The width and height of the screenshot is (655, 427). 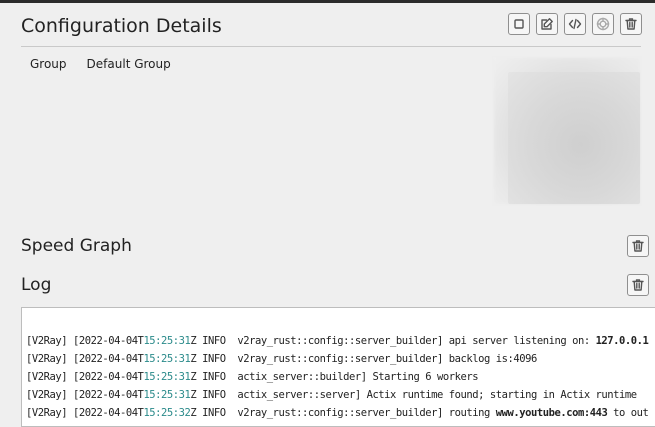 I want to click on code-icon, so click(x=575, y=24).